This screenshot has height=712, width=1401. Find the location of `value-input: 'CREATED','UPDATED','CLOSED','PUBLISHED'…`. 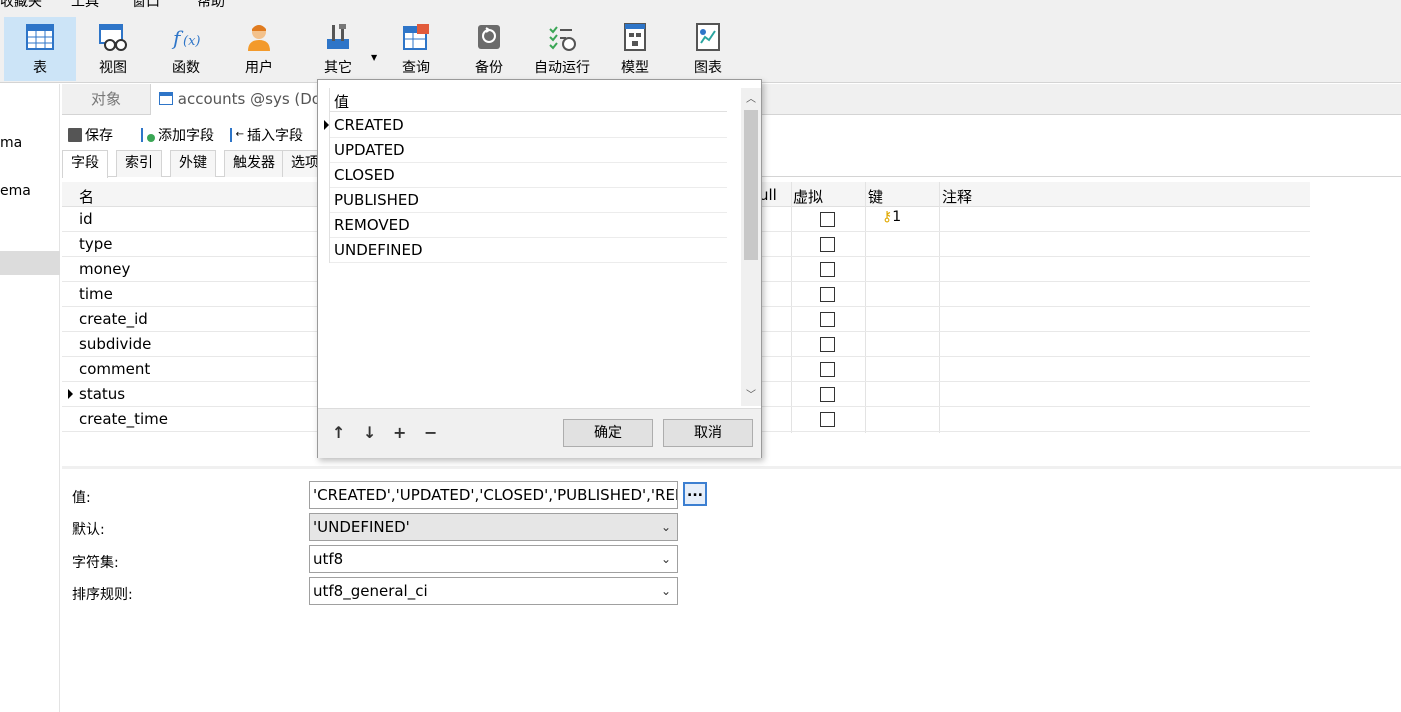

value-input: 'CREATED','UPDATED','CLOSED','PUBLISHED'… is located at coordinates (493, 495).